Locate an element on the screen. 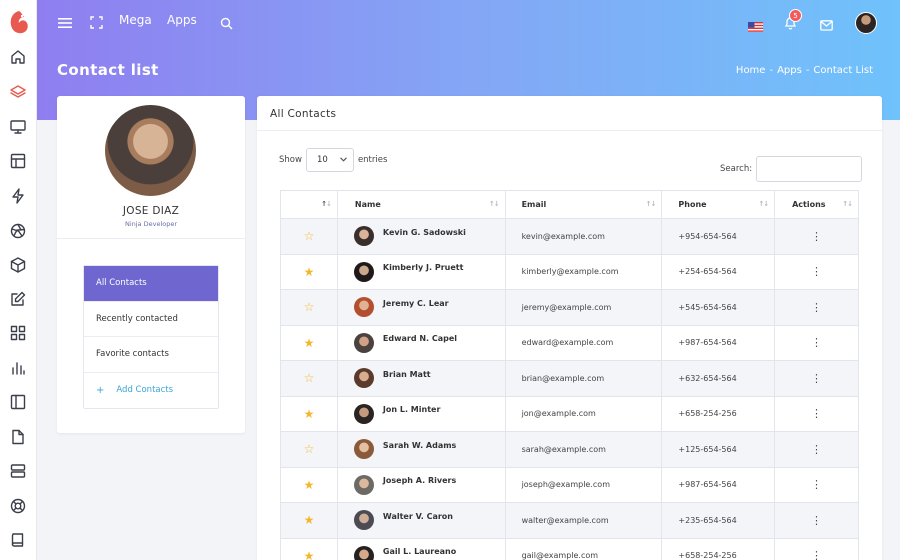  layout-icon is located at coordinates (18, 161).